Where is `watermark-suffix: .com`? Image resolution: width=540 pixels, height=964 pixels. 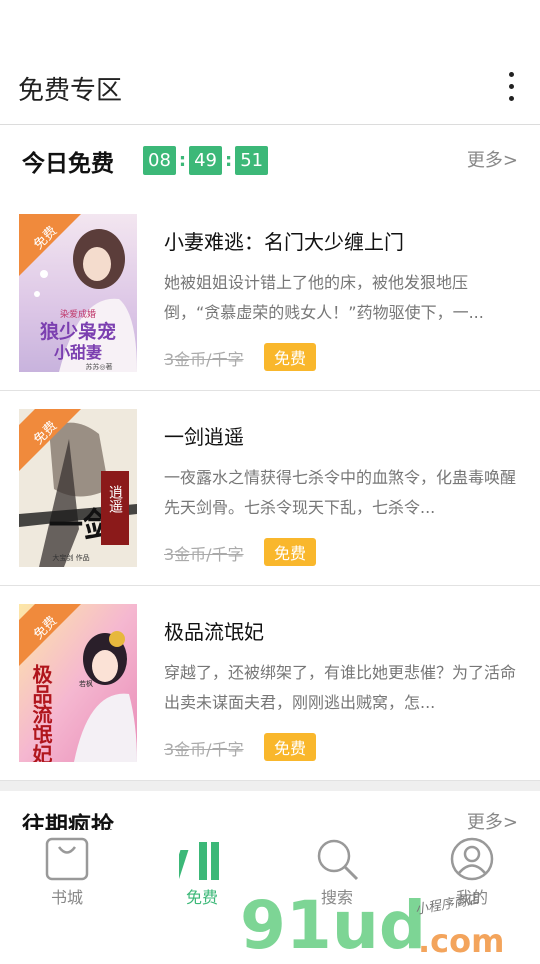 watermark-suffix: .com is located at coordinates (461, 941).